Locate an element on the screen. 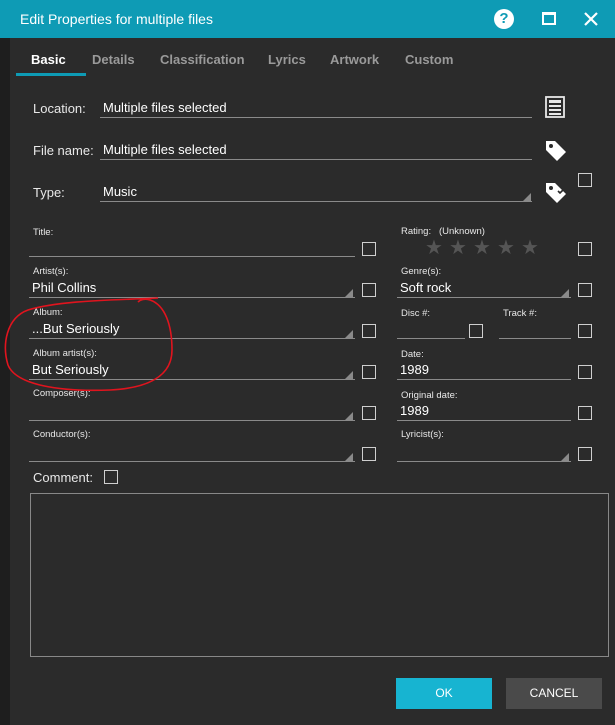 Image resolution: width=615 pixels, height=725 pixels. auto-tag-icon is located at coordinates (556, 192).